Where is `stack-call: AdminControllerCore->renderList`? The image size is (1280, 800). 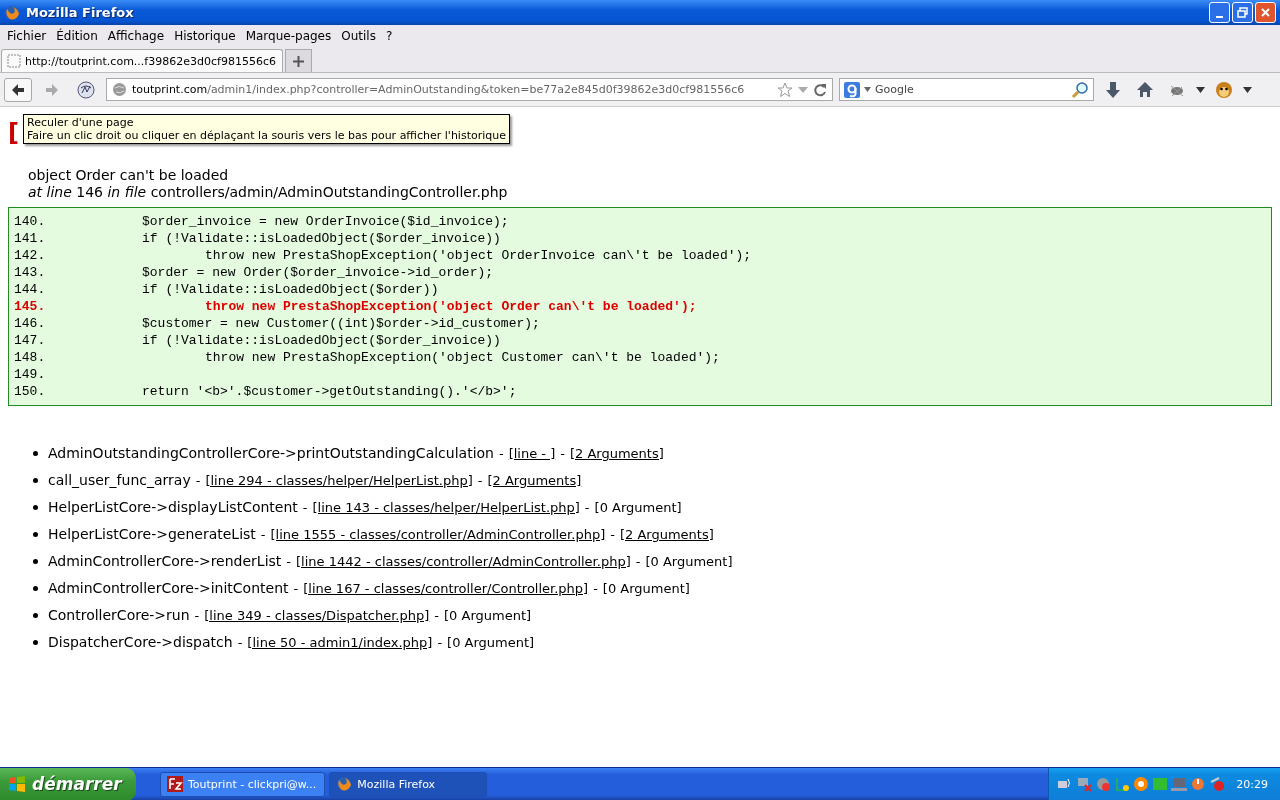 stack-call: AdminControllerCore->renderList is located at coordinates (165, 561).